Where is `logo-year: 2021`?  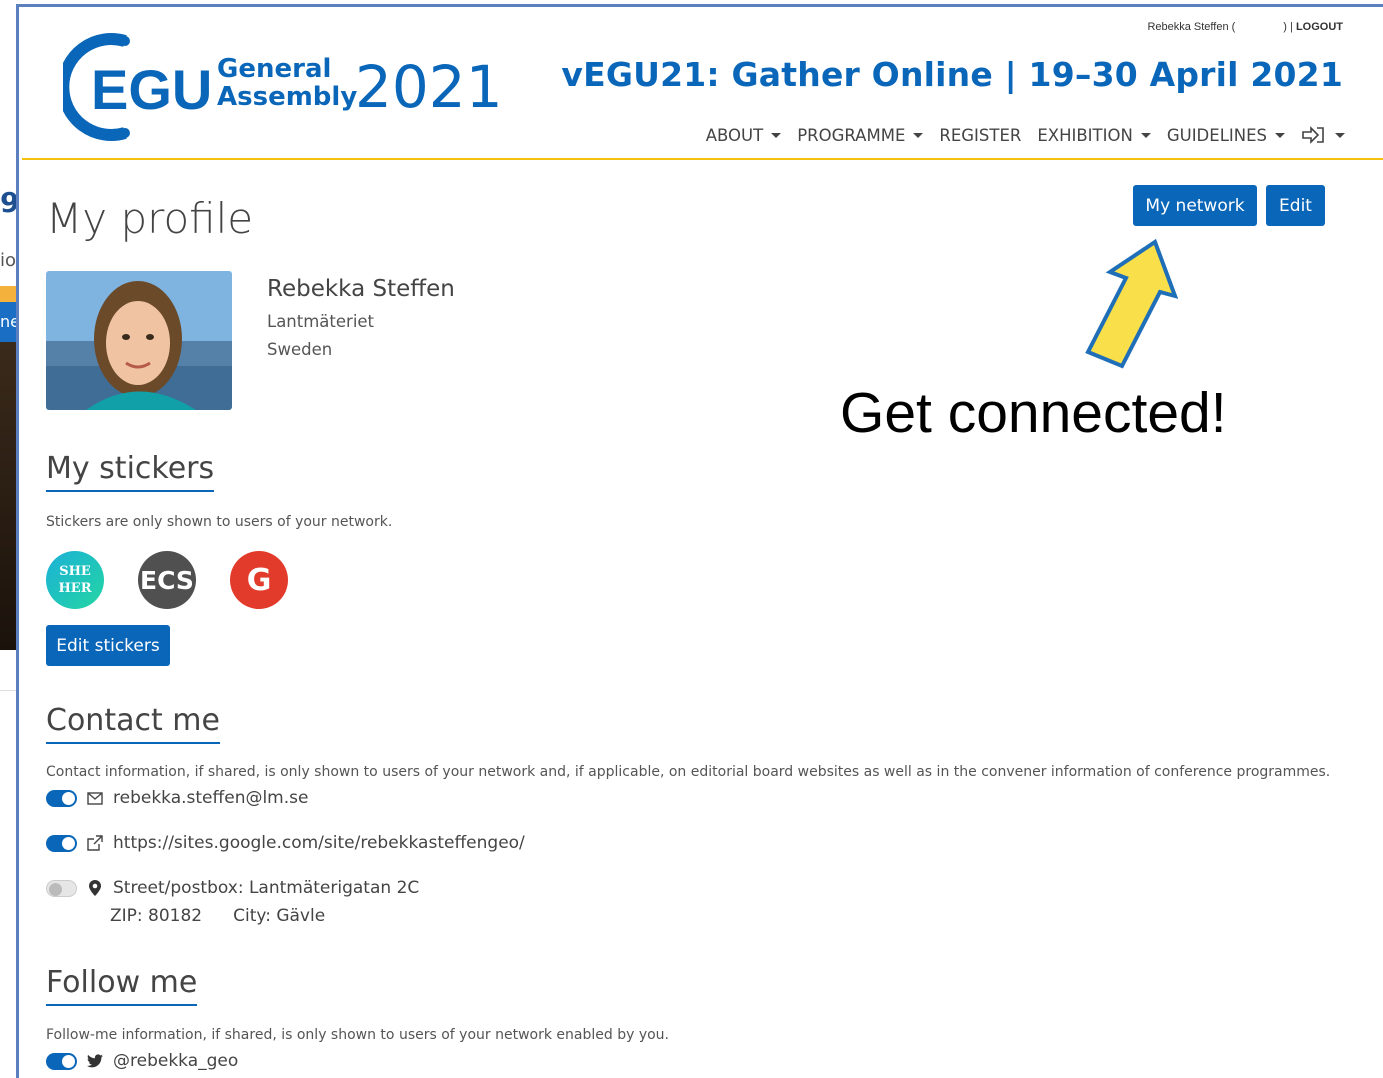 logo-year: 2021 is located at coordinates (429, 87).